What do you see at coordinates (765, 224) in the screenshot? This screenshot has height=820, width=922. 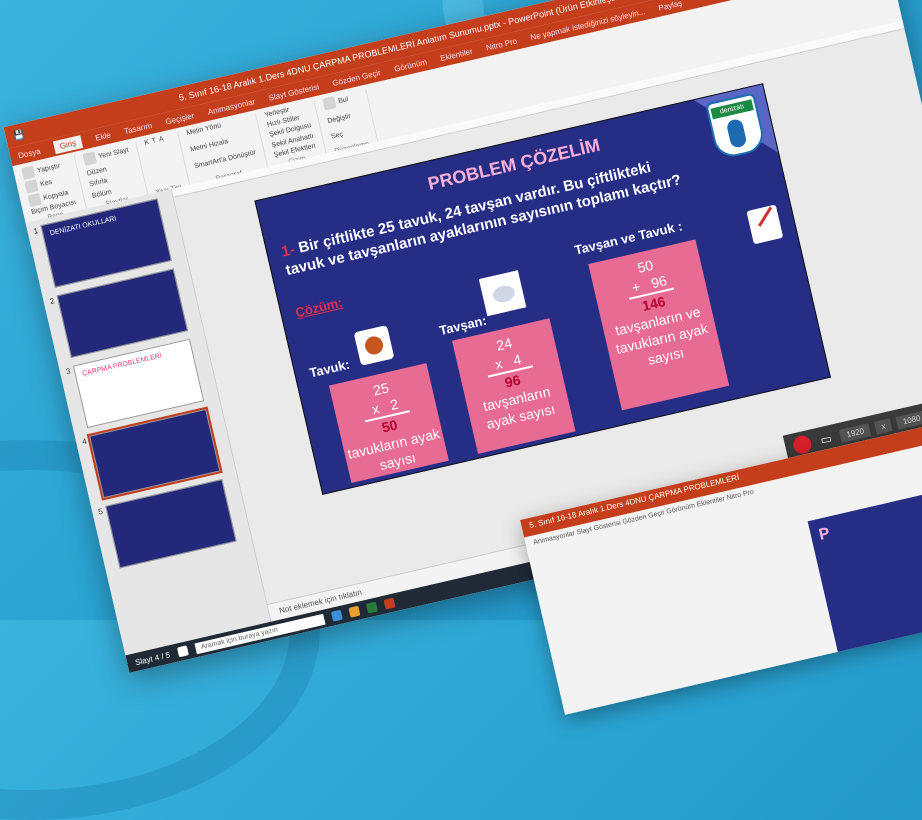 I see `notepad-icon` at bounding box center [765, 224].